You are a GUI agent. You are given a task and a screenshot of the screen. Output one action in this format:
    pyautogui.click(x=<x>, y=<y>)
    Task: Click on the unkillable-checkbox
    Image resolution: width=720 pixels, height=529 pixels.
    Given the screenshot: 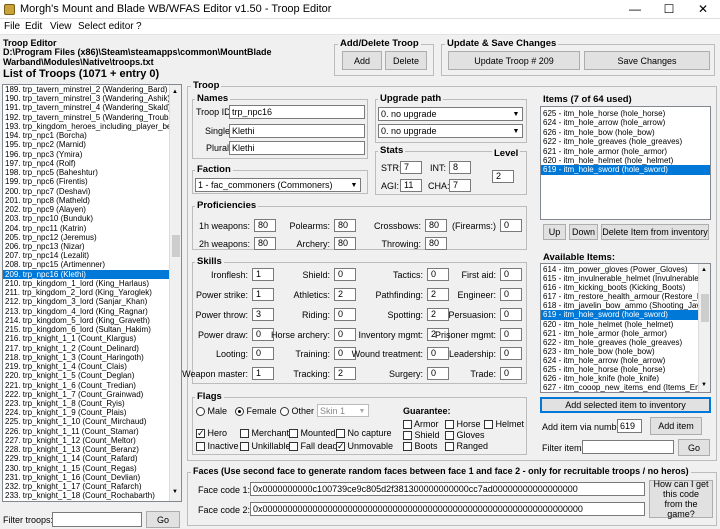 What is the action you would take?
    pyautogui.click(x=244, y=447)
    